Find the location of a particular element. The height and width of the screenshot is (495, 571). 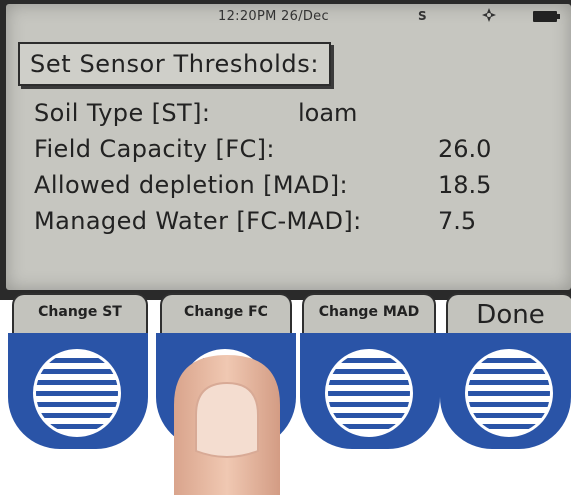

managed-water-label: Managed Water [FC-MAD]: is located at coordinates (198, 221).